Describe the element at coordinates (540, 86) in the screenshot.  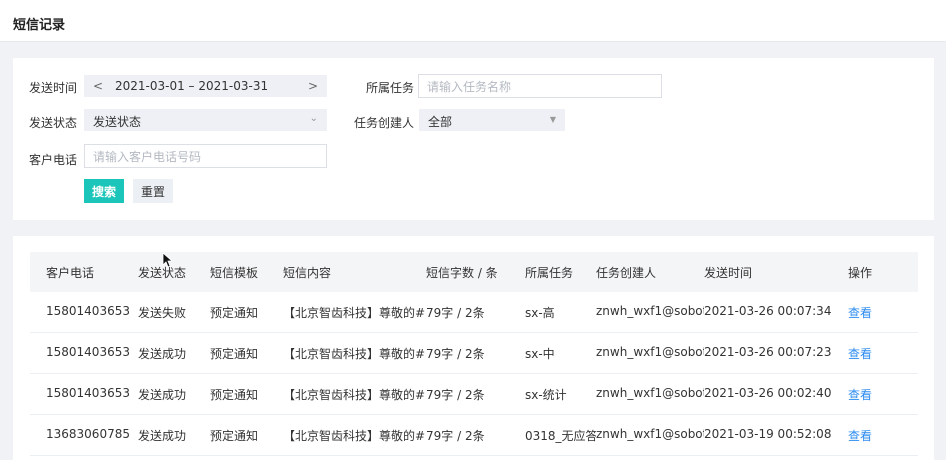
I see `task-input: 请输入任务名称` at that location.